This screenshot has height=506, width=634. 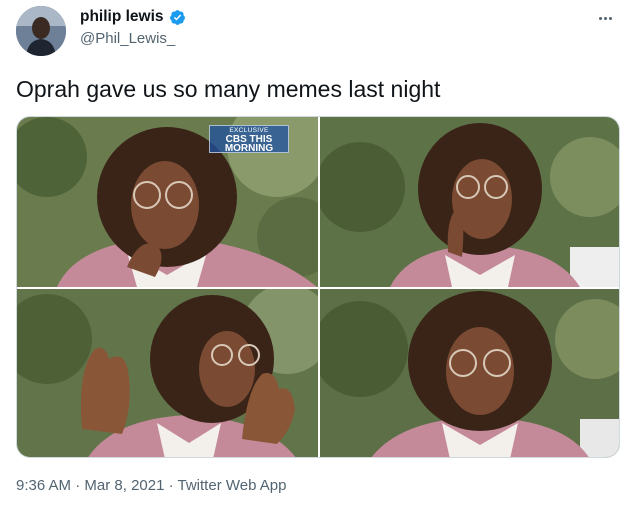 I want to click on avatar-image, so click(x=41, y=31).